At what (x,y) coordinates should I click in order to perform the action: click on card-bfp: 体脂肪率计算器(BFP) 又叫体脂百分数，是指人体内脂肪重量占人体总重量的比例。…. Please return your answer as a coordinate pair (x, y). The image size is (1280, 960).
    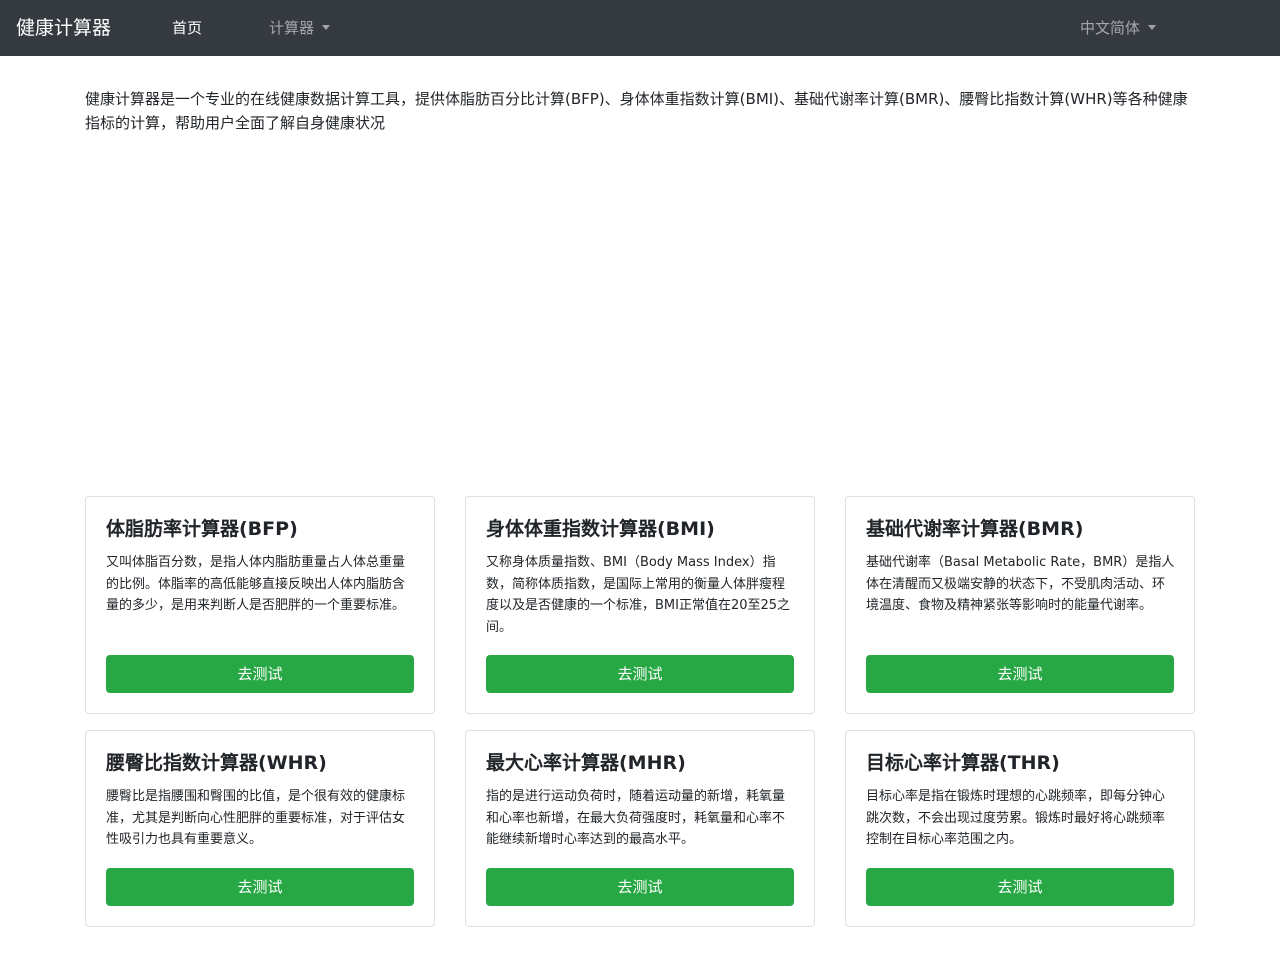
    Looking at the image, I should click on (260, 605).